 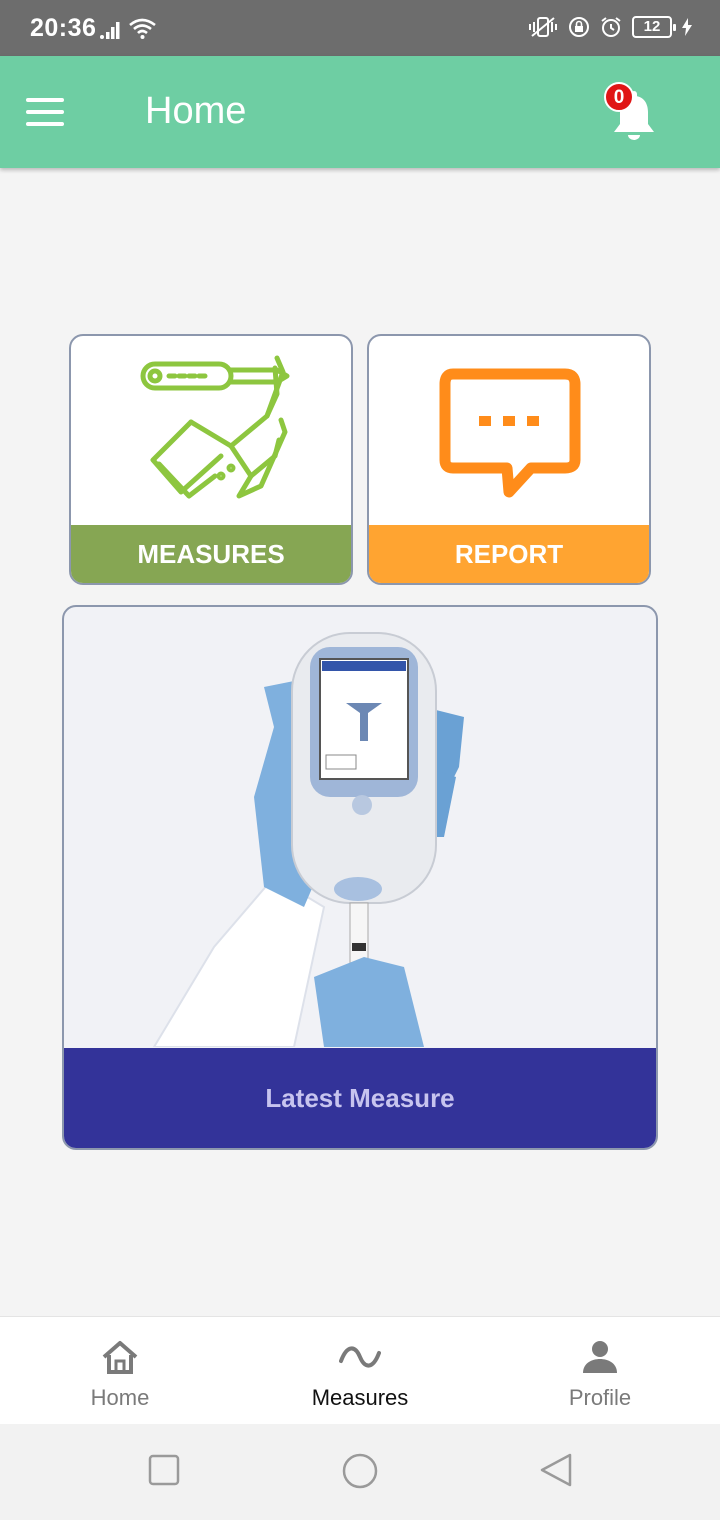 What do you see at coordinates (360, 28) in the screenshot?
I see `status-bar: 20:36 12` at bounding box center [360, 28].